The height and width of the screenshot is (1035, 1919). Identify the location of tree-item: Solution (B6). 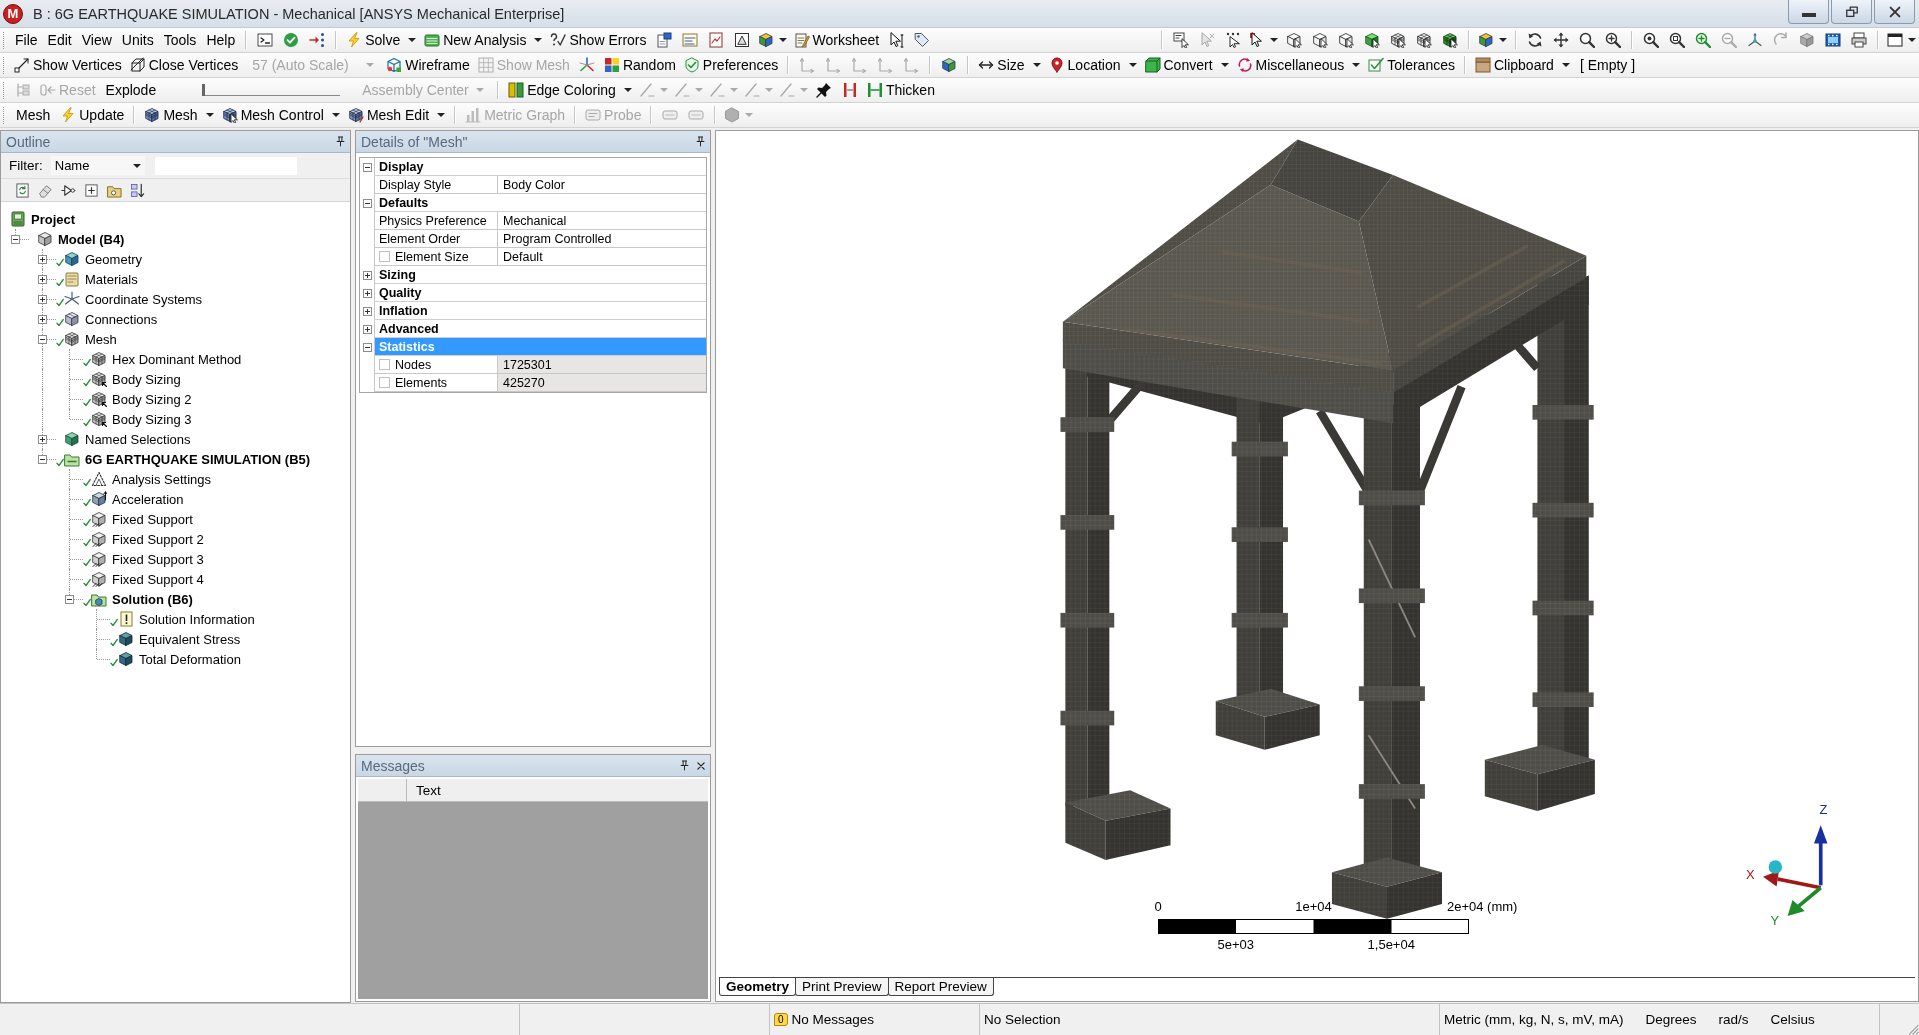
(152, 599).